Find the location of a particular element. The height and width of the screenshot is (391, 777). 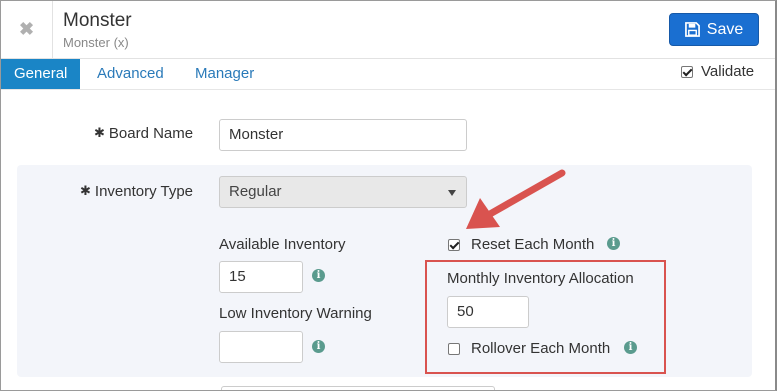

floppy-disk-icon is located at coordinates (692, 29).